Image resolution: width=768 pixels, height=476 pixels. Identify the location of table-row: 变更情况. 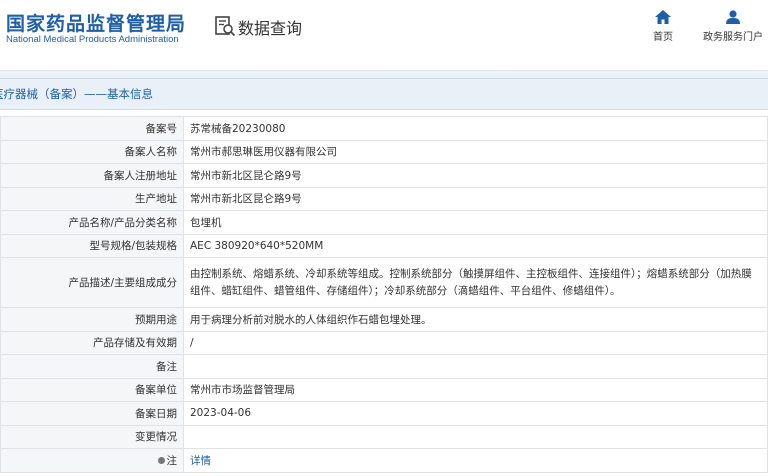
(384, 436).